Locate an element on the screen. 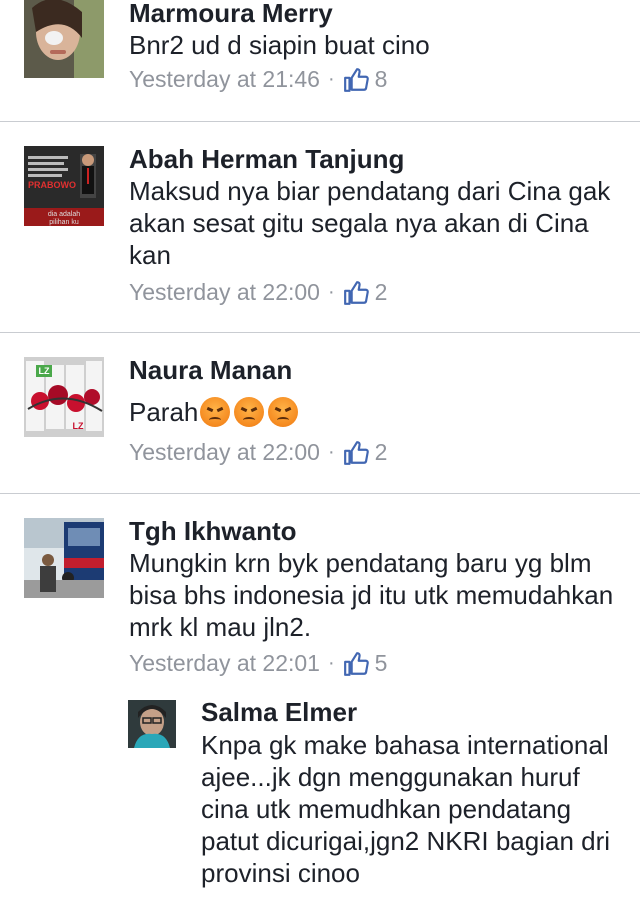 This screenshot has width=640, height=910. like-count: 5 is located at coordinates (381, 663).